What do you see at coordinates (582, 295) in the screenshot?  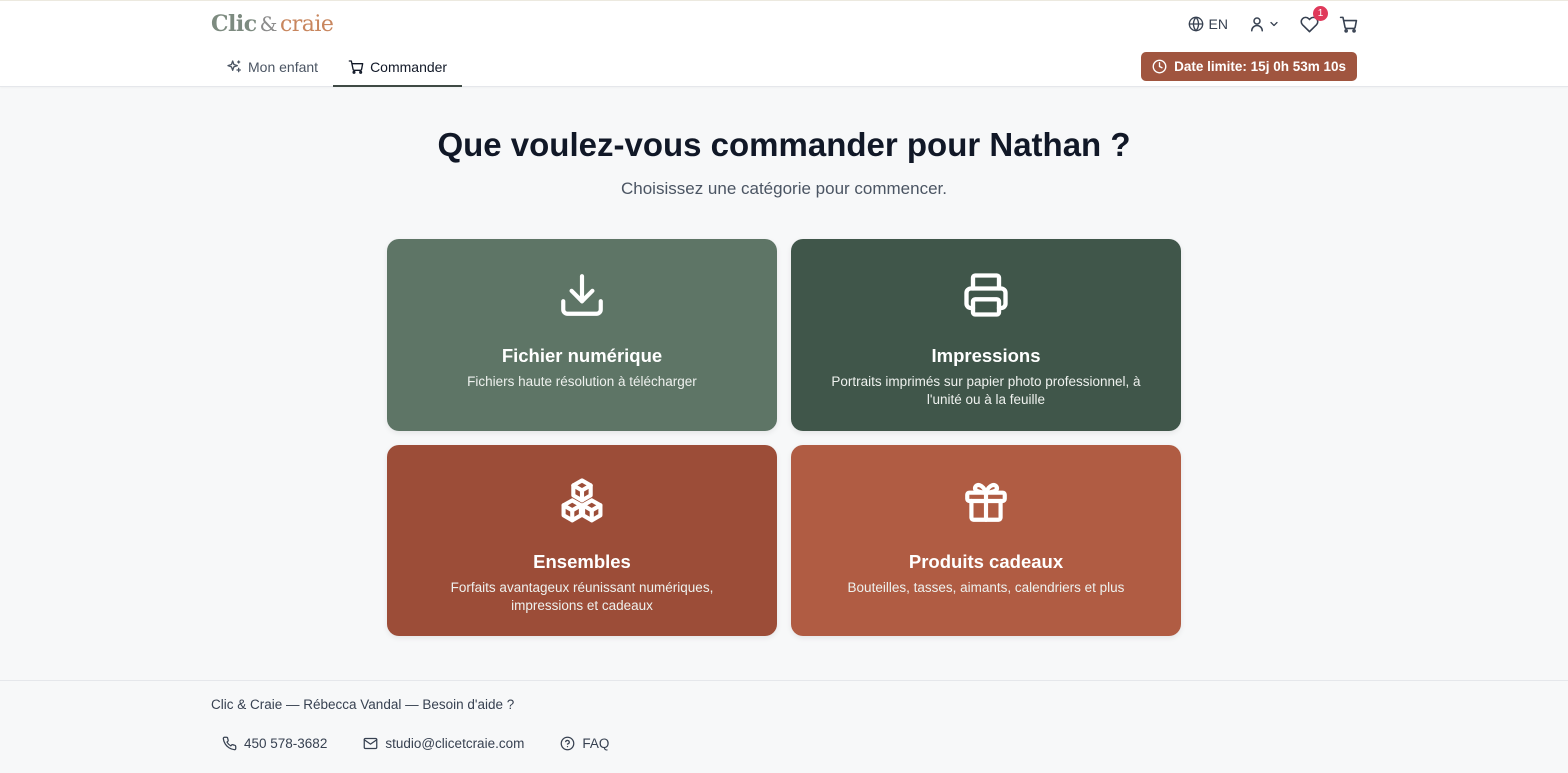 I see `download-icon` at bounding box center [582, 295].